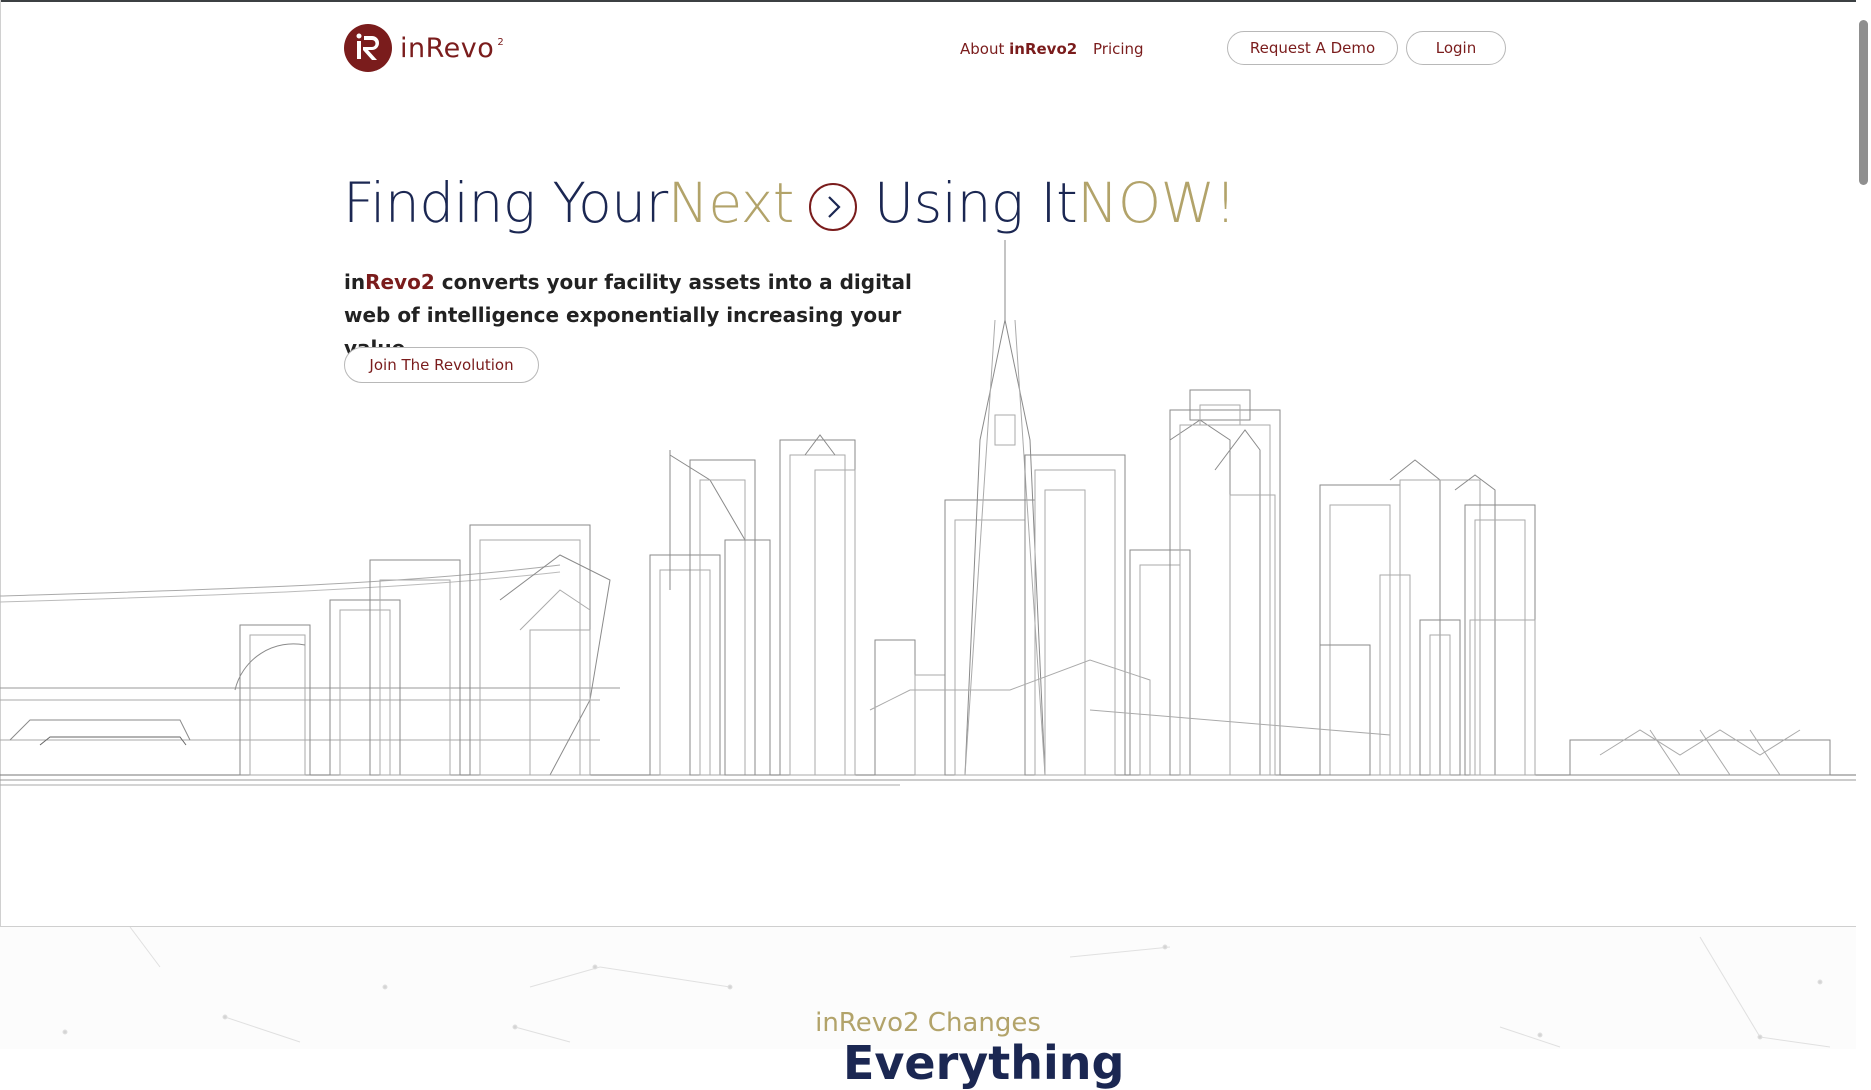  I want to click on nav-about-prefix: About, so click(985, 49).